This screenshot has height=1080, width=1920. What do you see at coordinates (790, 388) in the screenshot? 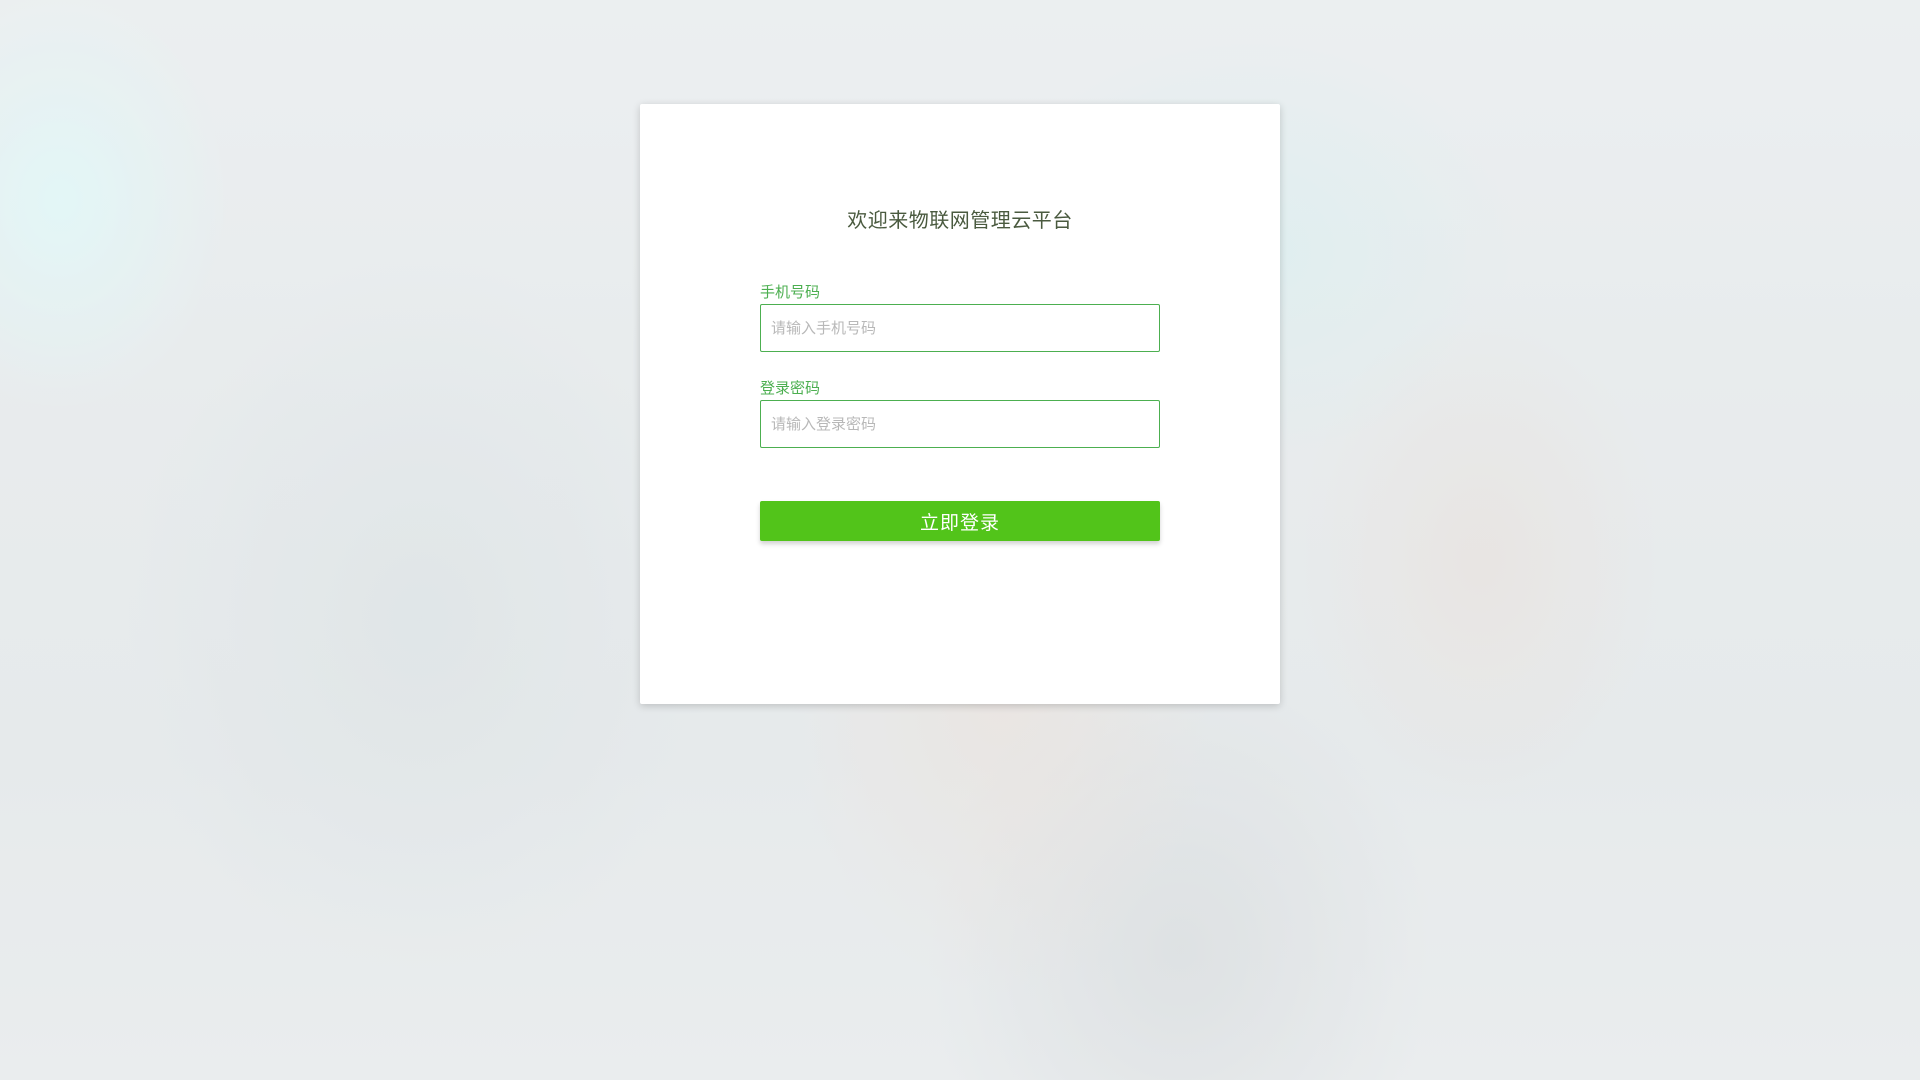
I see `password-label: 登录密码` at bounding box center [790, 388].